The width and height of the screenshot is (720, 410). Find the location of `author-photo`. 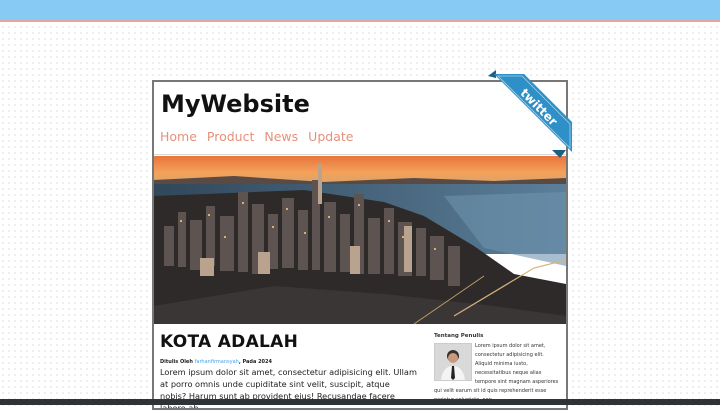

author-photo is located at coordinates (453, 362).